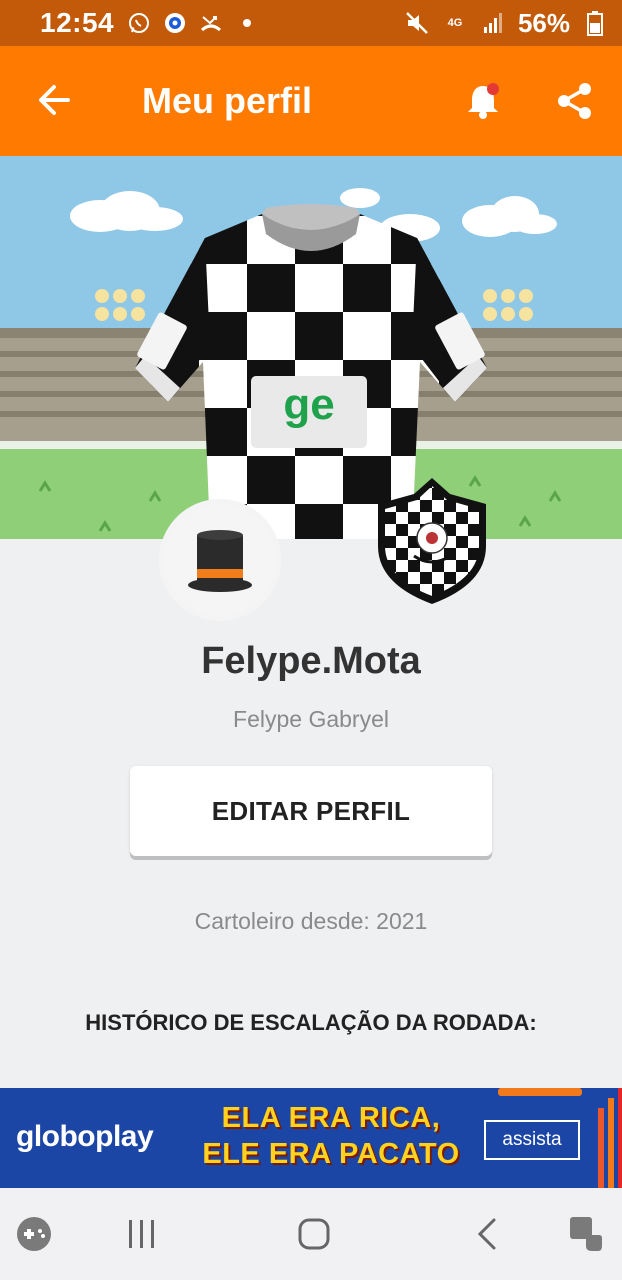 The image size is (622, 1280). Describe the element at coordinates (311, 921) in the screenshot. I see `member-since: Cartoleiro desde: 2021` at that location.